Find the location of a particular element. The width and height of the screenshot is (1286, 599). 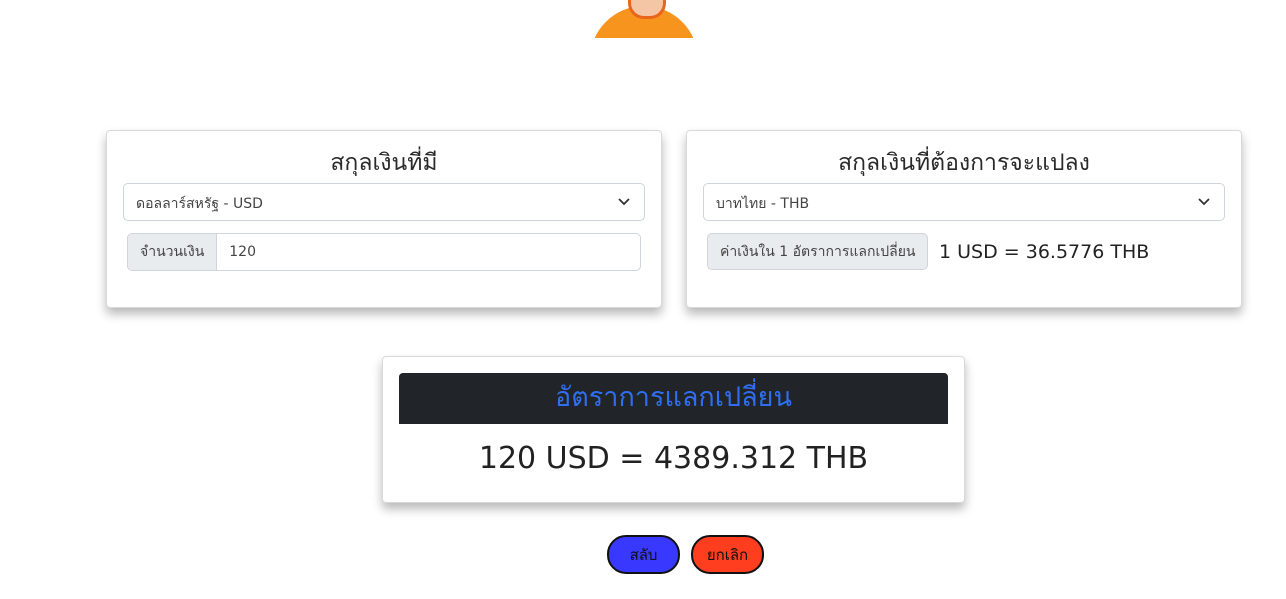

avatar is located at coordinates (644, 19).